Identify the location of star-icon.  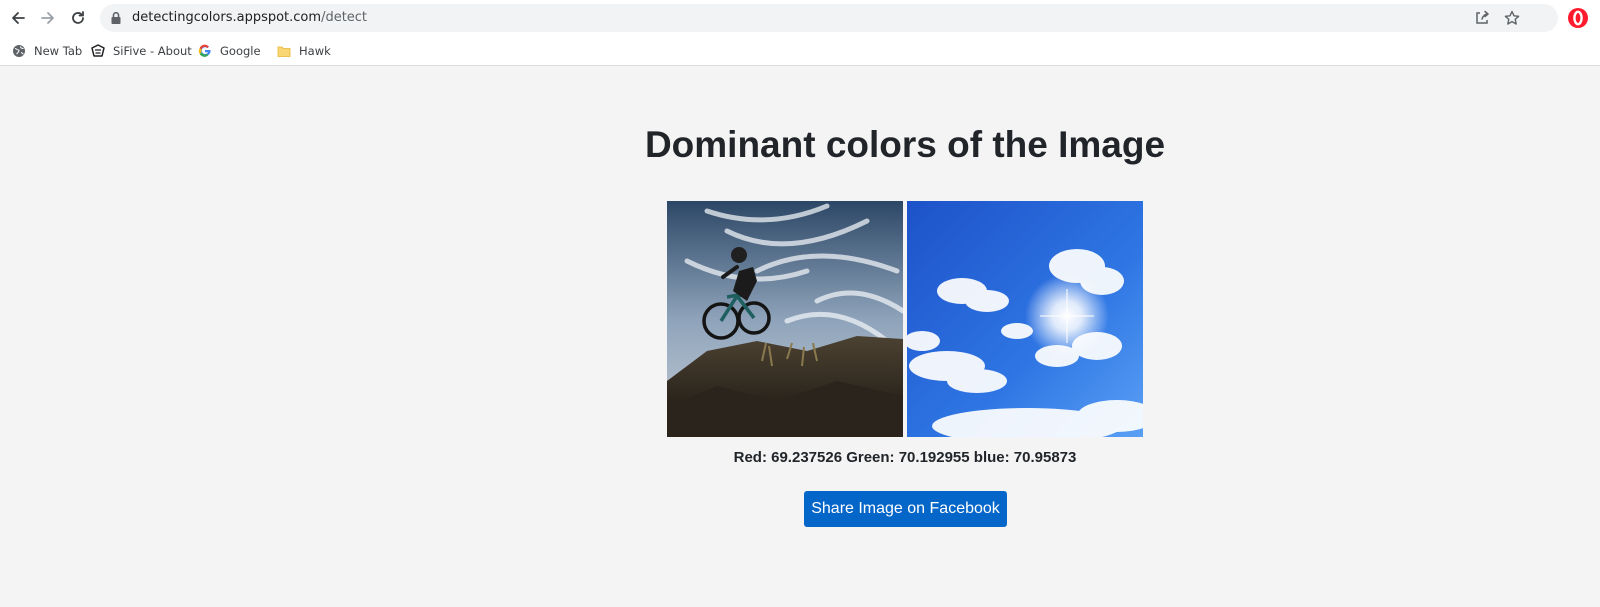
(1512, 17).